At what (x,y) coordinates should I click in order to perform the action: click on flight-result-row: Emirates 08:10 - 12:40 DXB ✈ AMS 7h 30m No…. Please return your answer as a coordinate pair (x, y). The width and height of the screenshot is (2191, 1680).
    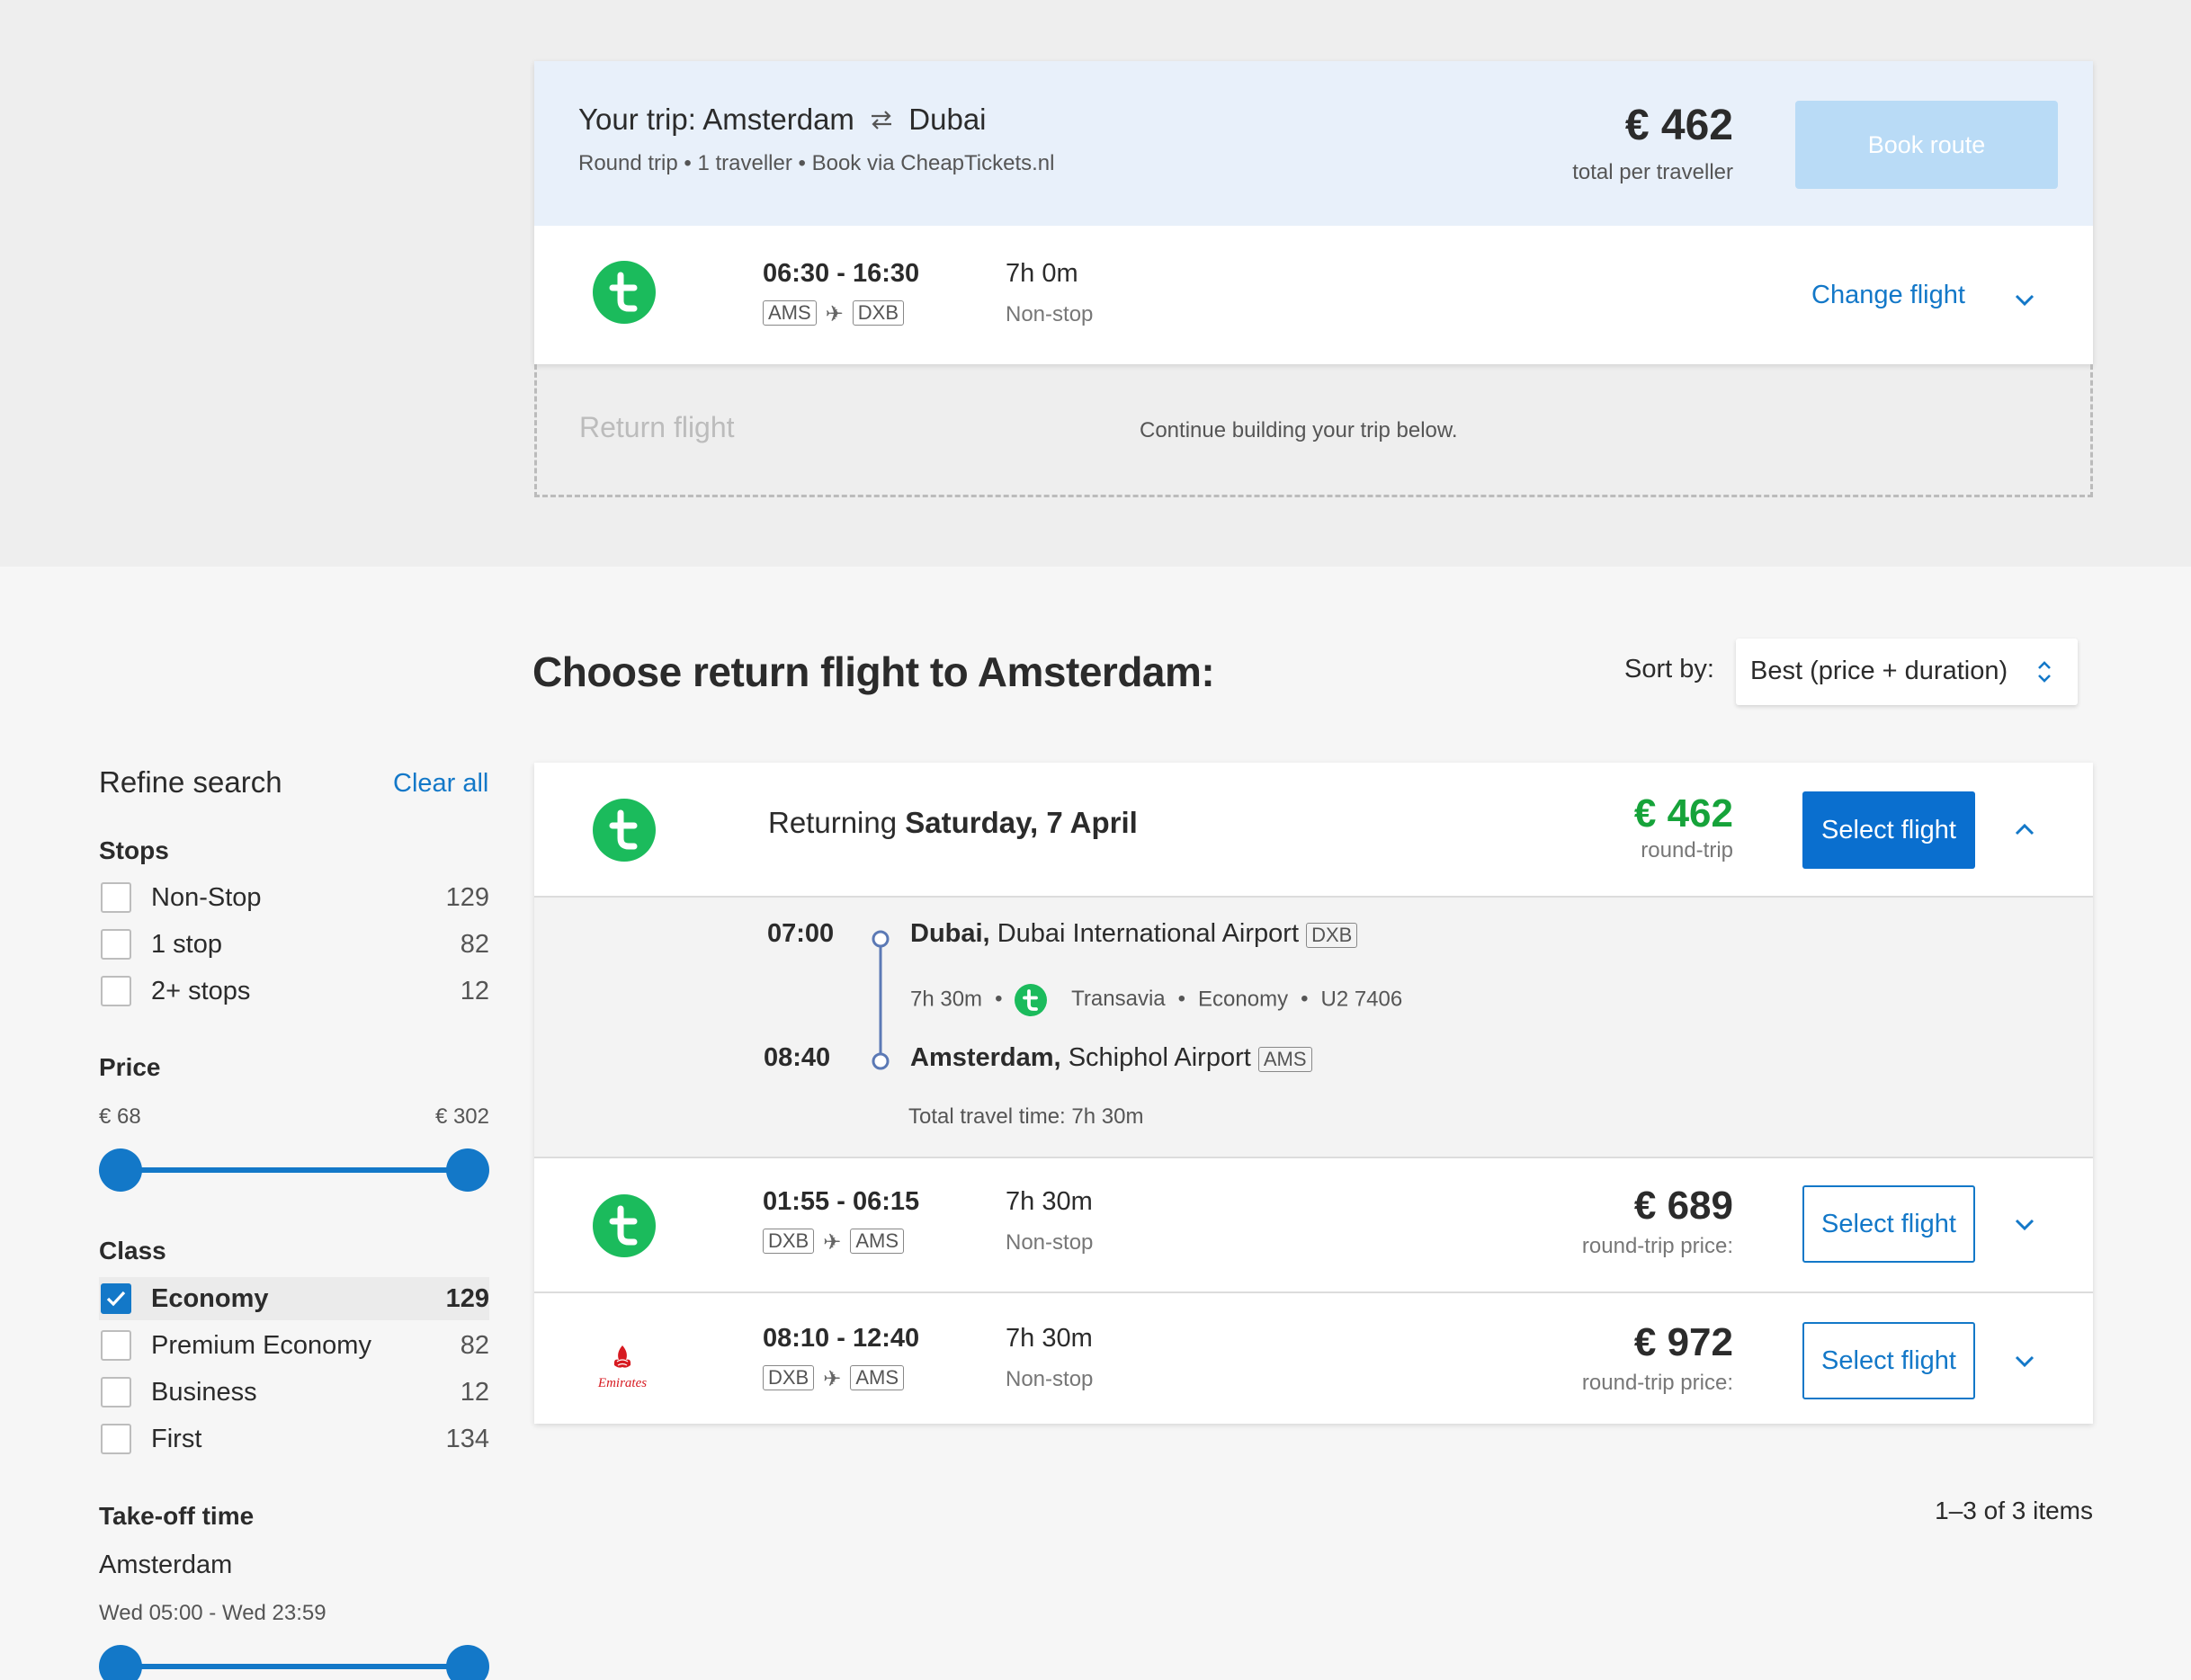
    Looking at the image, I should click on (1313, 1362).